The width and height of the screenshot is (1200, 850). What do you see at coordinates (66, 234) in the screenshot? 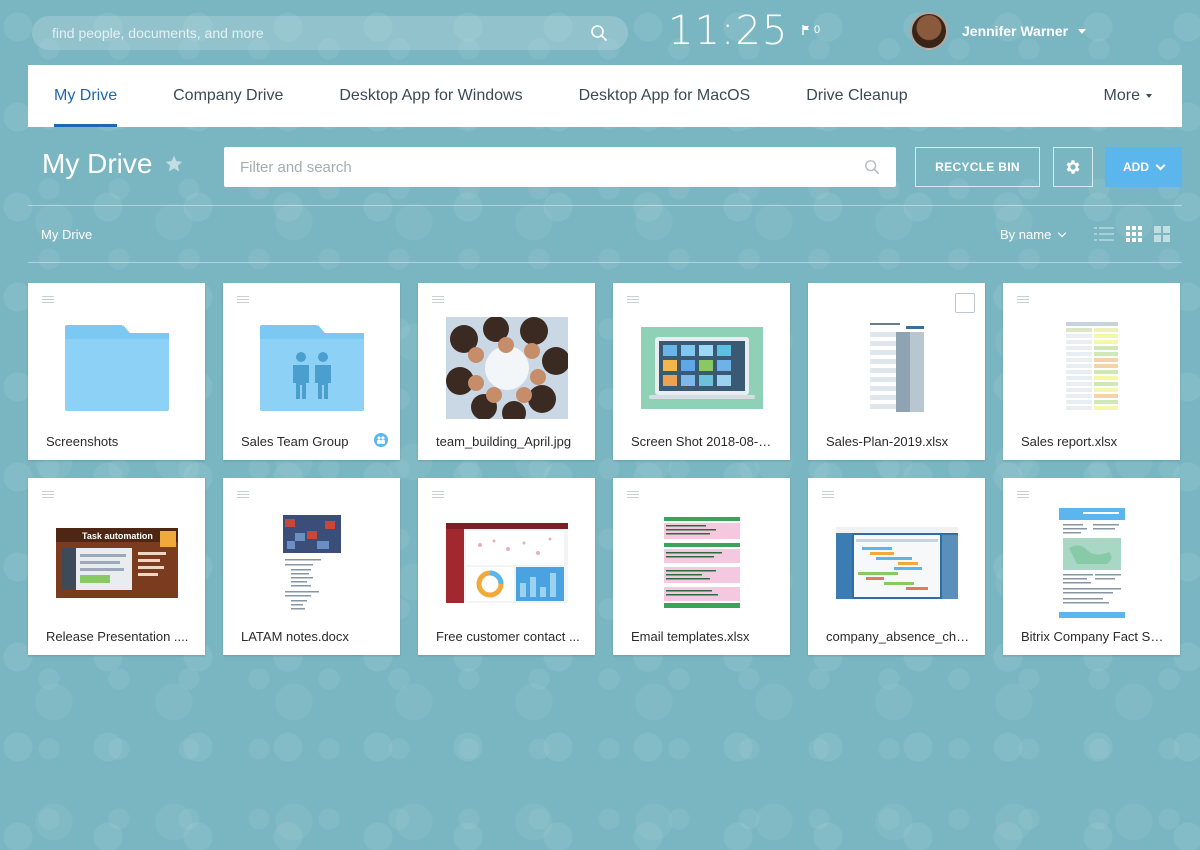
I see `breadcrumb: My Drive` at bounding box center [66, 234].